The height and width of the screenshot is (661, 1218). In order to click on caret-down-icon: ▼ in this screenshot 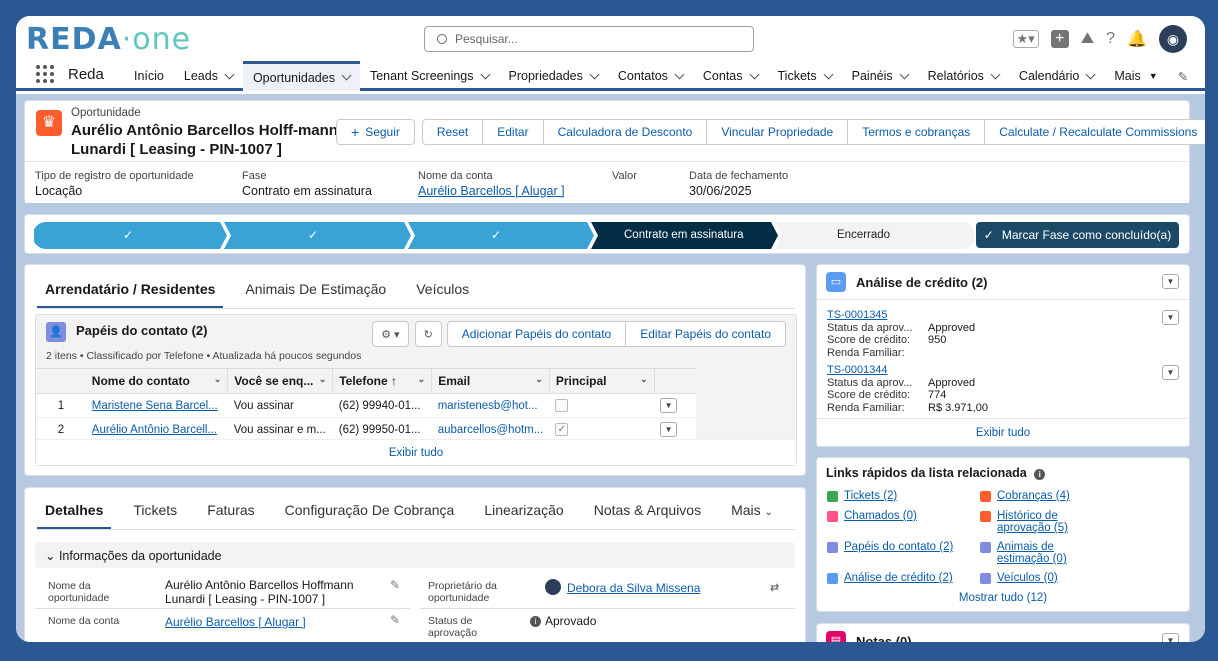, I will do `click(1153, 76)`.